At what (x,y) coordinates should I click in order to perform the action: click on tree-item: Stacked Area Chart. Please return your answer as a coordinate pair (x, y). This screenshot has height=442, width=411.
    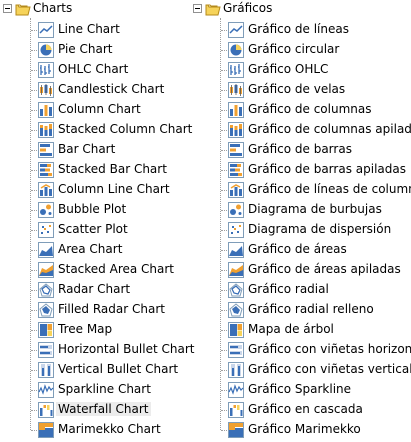
    Looking at the image, I should click on (100, 270).